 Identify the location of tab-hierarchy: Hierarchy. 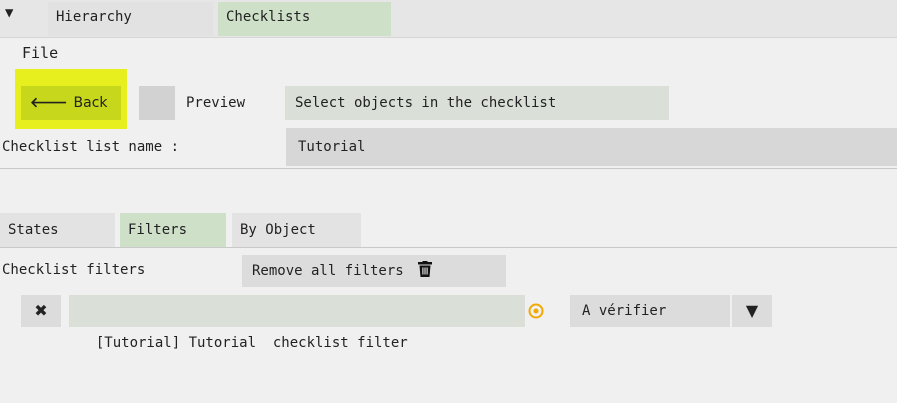
(130, 19).